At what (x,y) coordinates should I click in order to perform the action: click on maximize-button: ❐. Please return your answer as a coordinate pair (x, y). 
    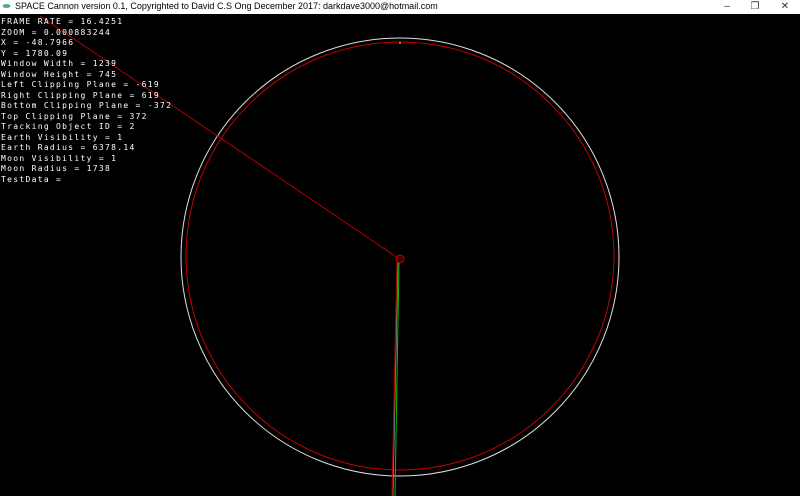
    Looking at the image, I should click on (755, 7).